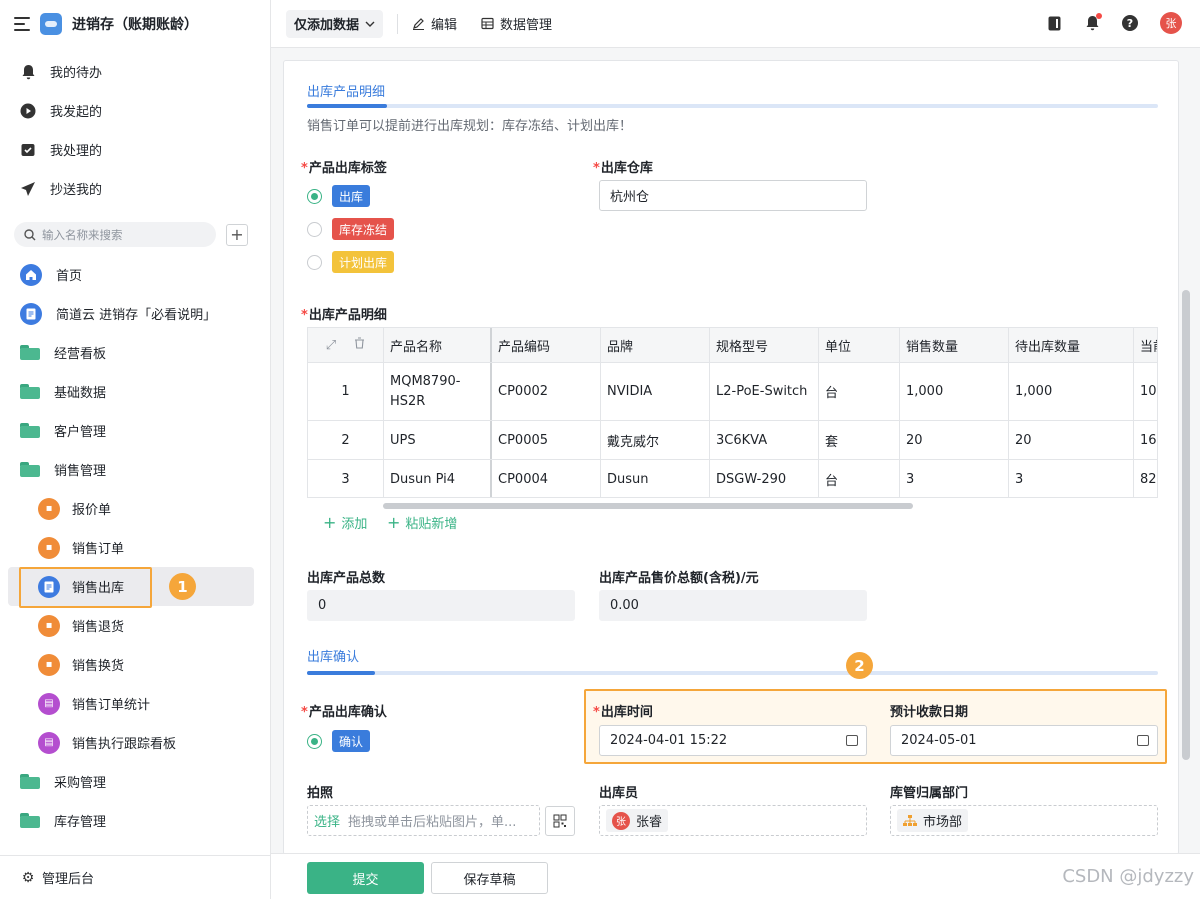 Image resolution: width=1200 pixels, height=899 pixels. What do you see at coordinates (1143, 740) in the screenshot?
I see `calendar-icon` at bounding box center [1143, 740].